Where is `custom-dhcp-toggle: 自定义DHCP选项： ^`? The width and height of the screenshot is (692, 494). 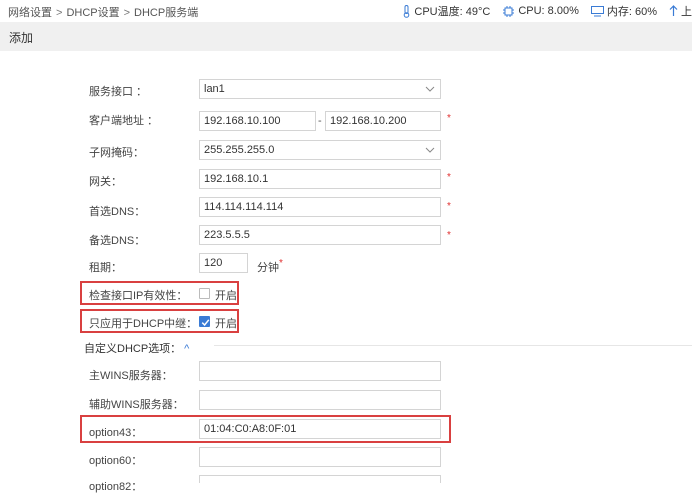 custom-dhcp-toggle: 自定义DHCP选项： ^ is located at coordinates (136, 348).